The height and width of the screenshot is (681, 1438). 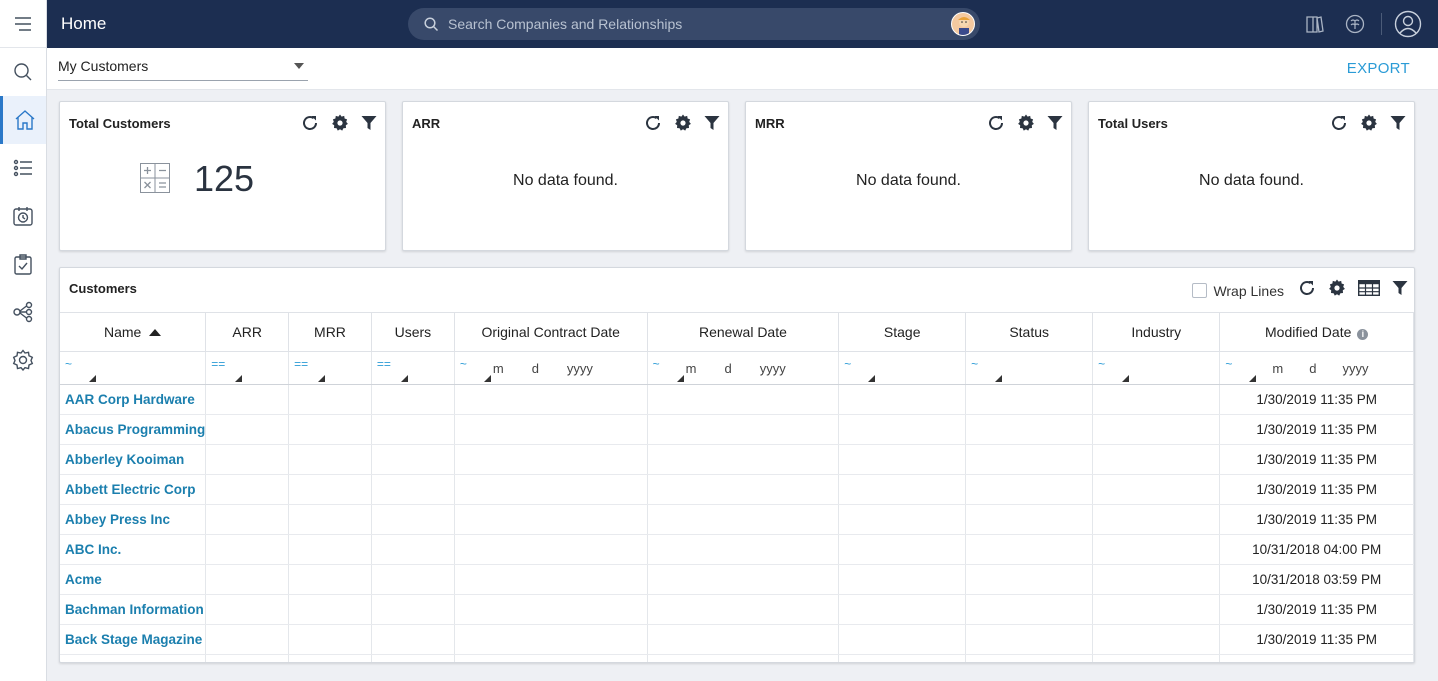 What do you see at coordinates (133, 332) in the screenshot?
I see `column-header-name: Name` at bounding box center [133, 332].